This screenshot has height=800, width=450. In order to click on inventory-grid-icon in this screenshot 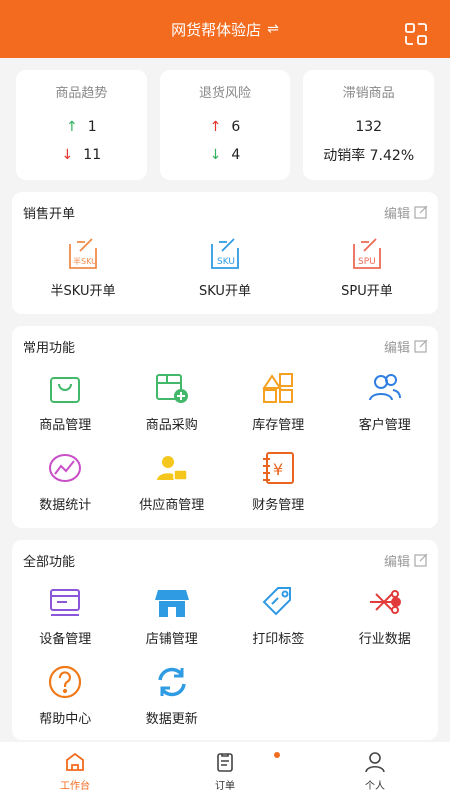, I will do `click(278, 388)`.